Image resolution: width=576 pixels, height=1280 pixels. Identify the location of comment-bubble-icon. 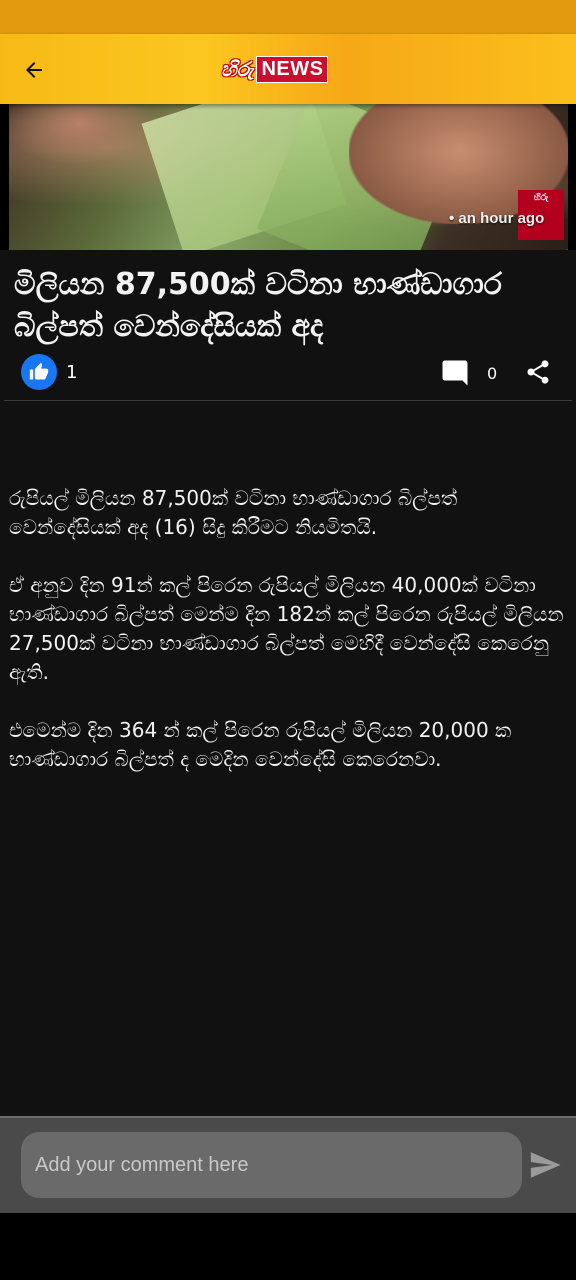
(455, 373).